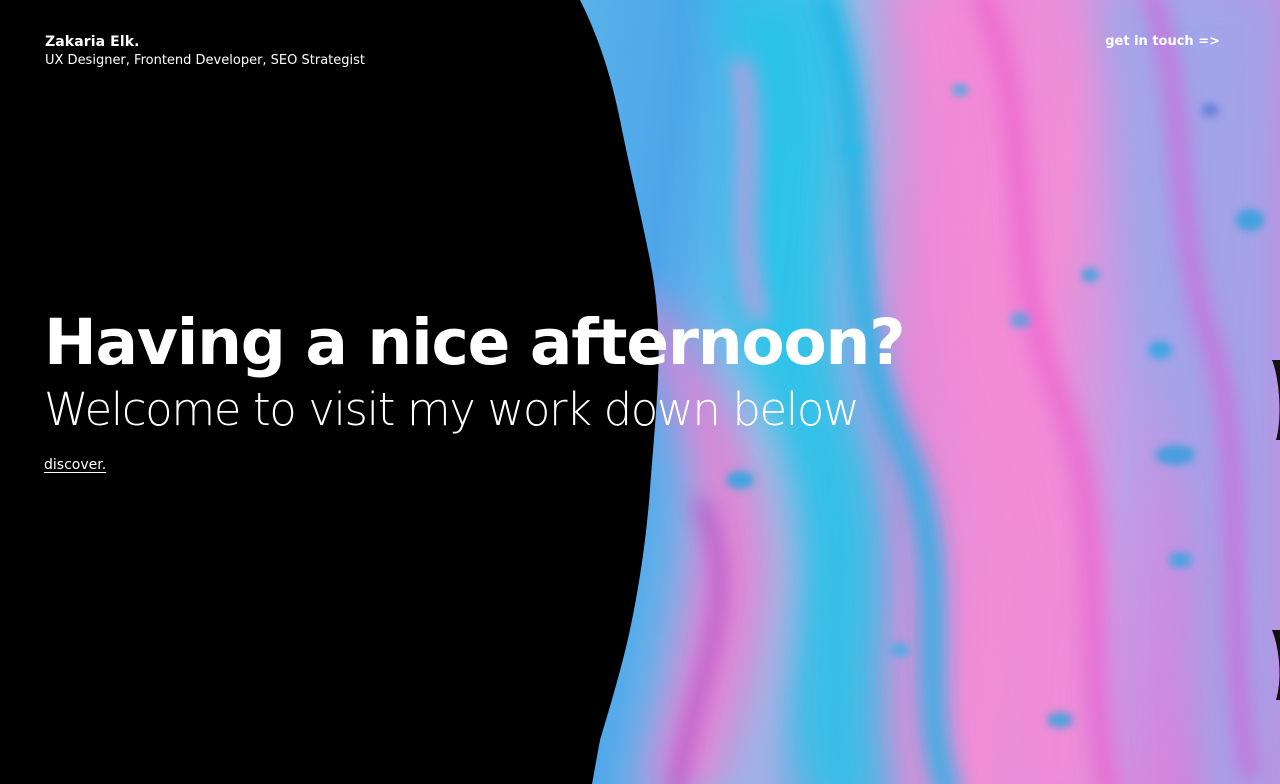  I want to click on hero-subtitle: Welcome to visit my work down below, so click(452, 409).